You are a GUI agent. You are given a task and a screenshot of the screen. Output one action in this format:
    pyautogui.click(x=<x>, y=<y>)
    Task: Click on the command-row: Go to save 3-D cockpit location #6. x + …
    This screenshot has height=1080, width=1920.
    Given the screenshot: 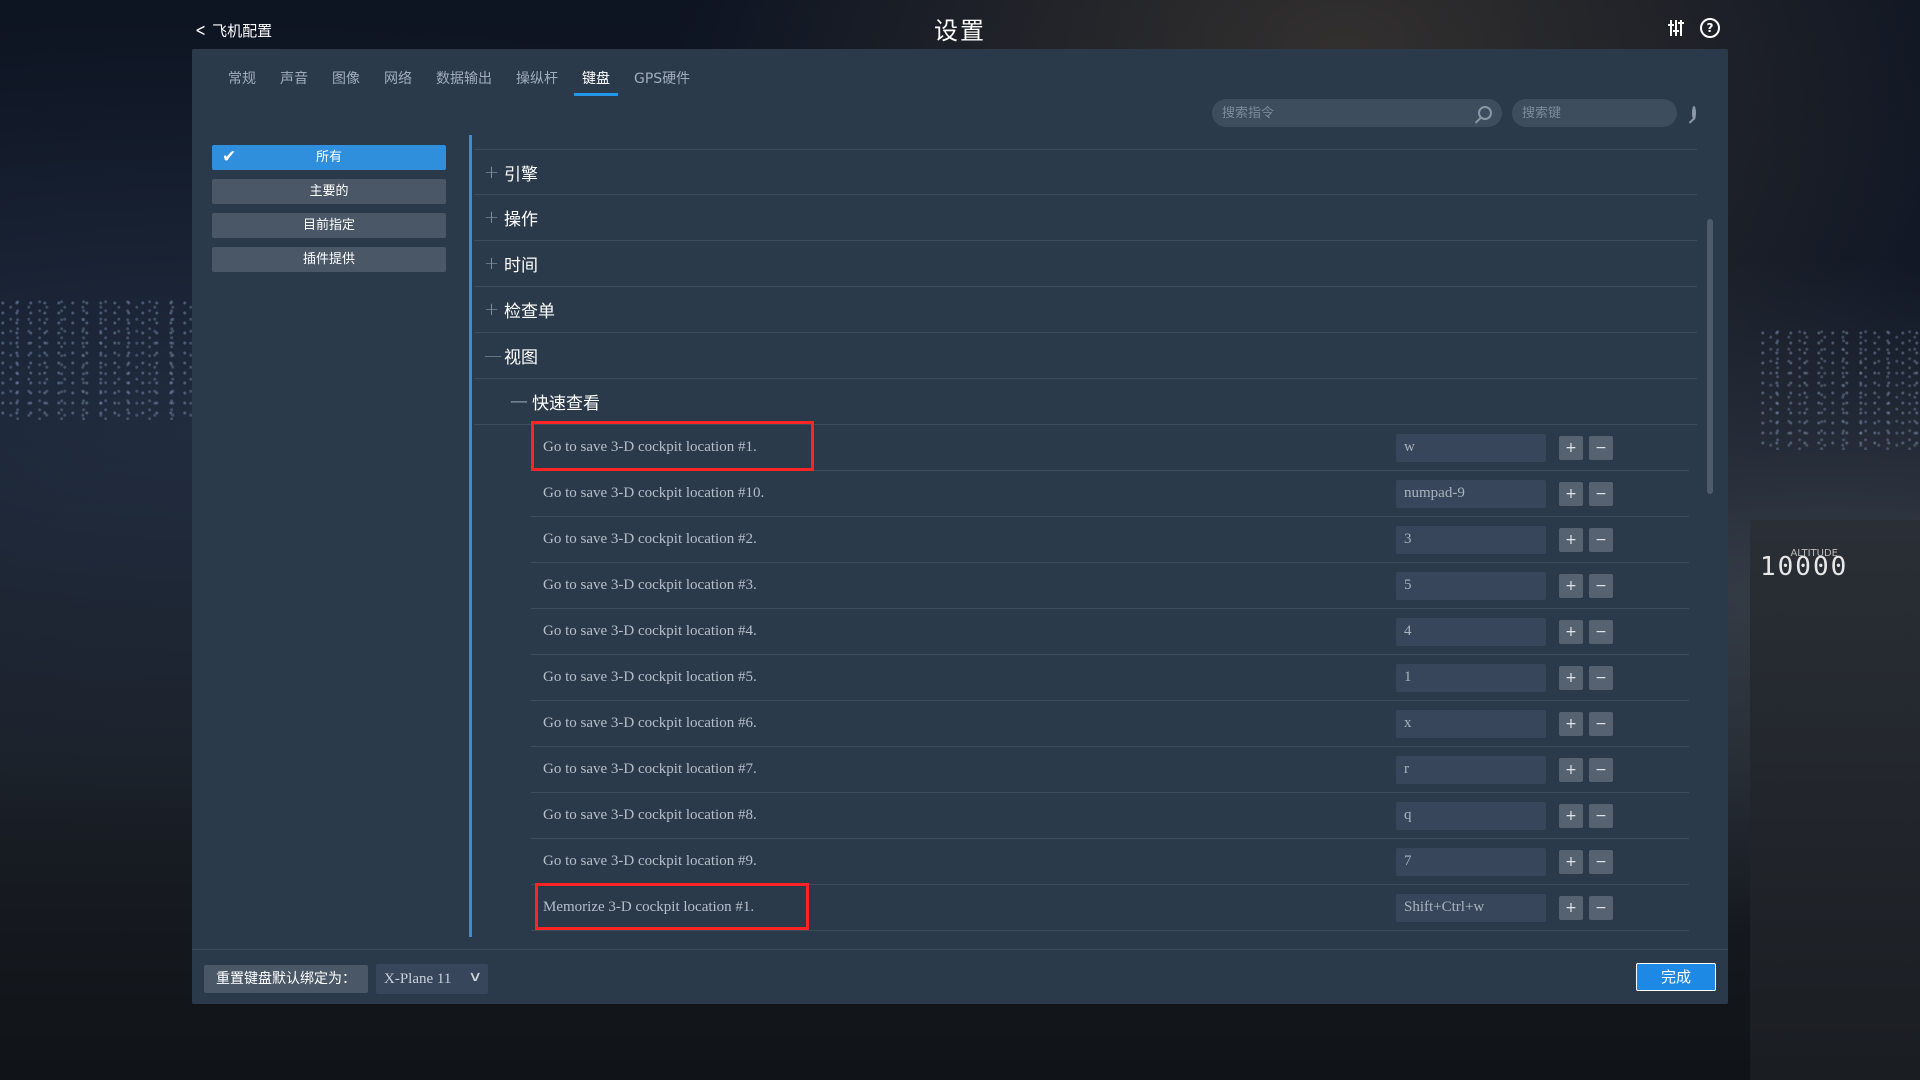 What is the action you would take?
    pyautogui.click(x=1110, y=724)
    